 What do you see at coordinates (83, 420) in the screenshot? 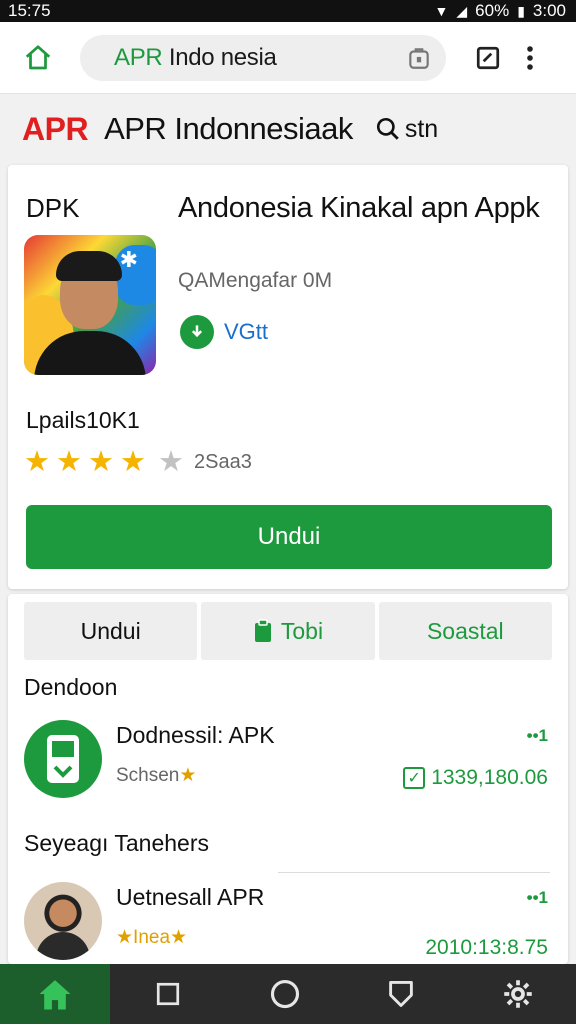
I see `download-count: Lpails10K1` at bounding box center [83, 420].